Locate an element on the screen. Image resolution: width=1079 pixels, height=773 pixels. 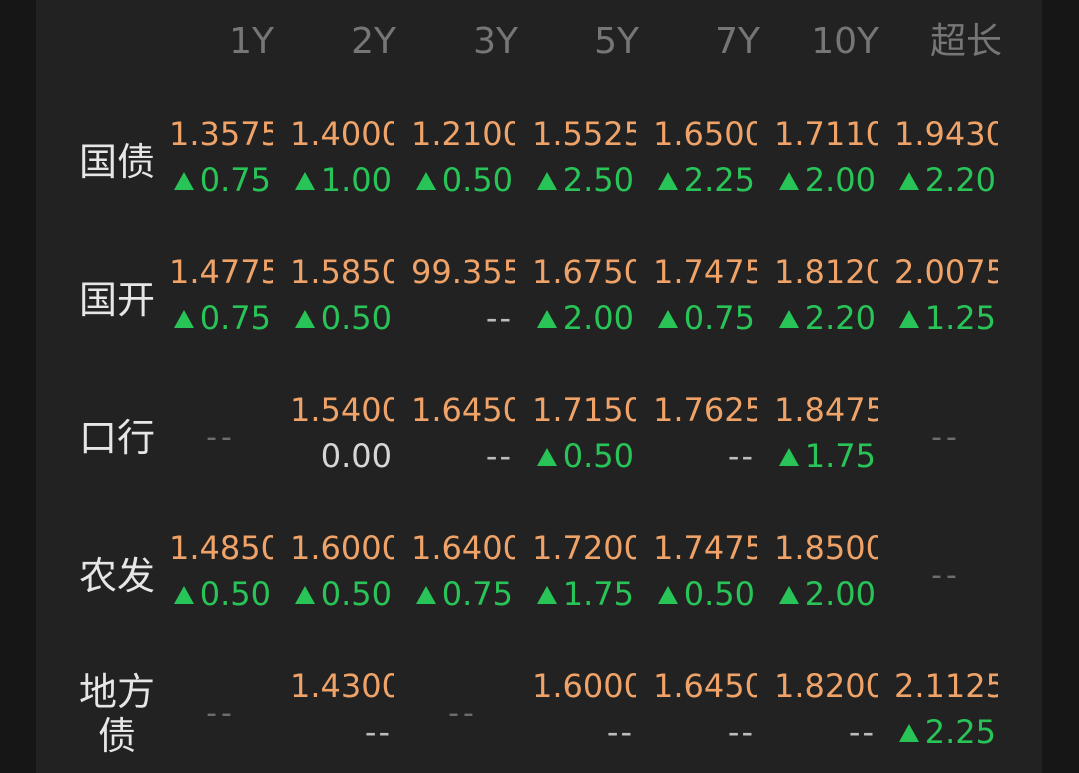
yield-value: 1.6400 is located at coordinates (463, 548).